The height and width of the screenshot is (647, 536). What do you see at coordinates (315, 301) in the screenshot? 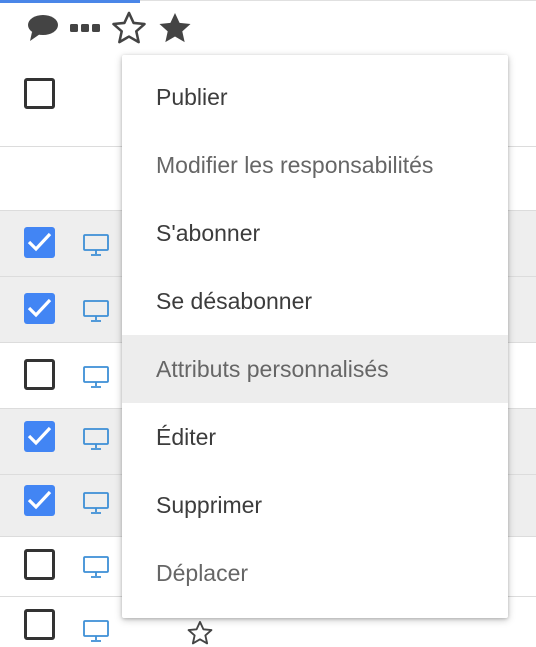
I see `menu-item-se-desabonner: Se désabonner` at bounding box center [315, 301].